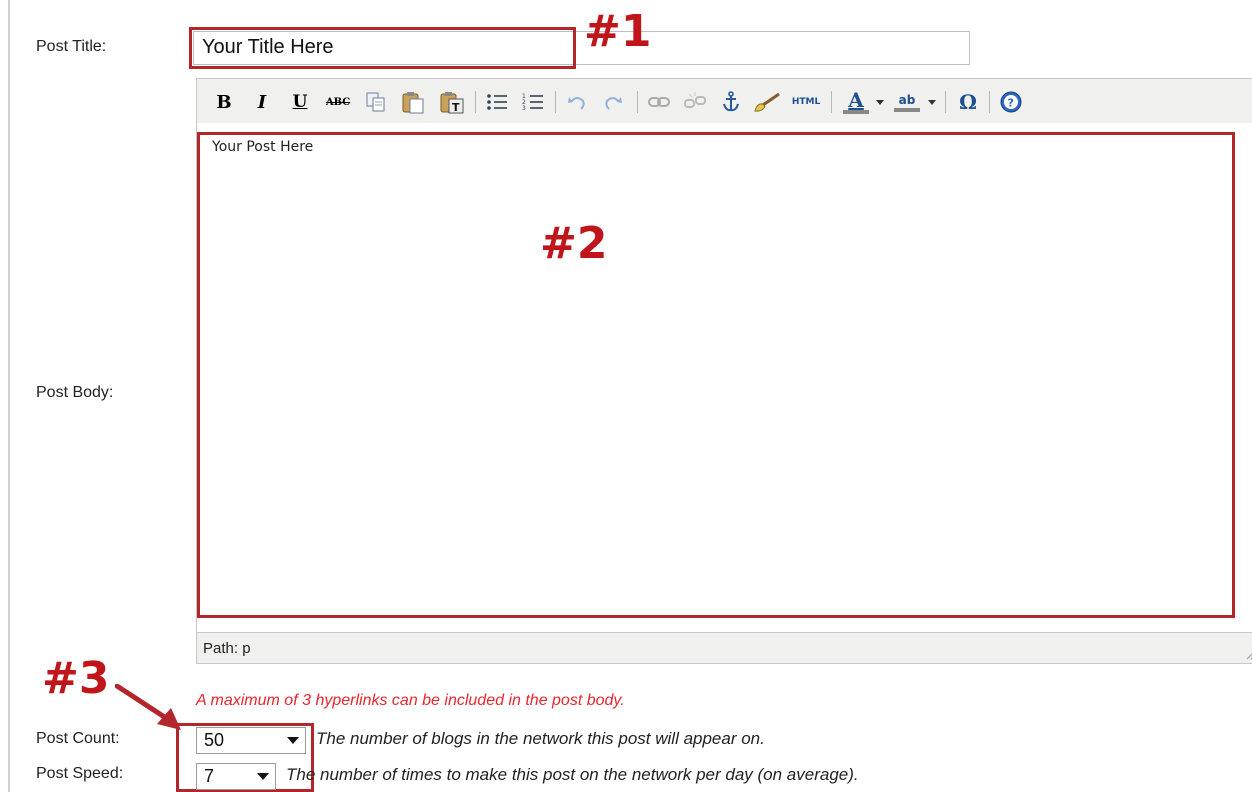 This screenshot has height=792, width=1252. I want to click on italic-icon: I, so click(262, 102).